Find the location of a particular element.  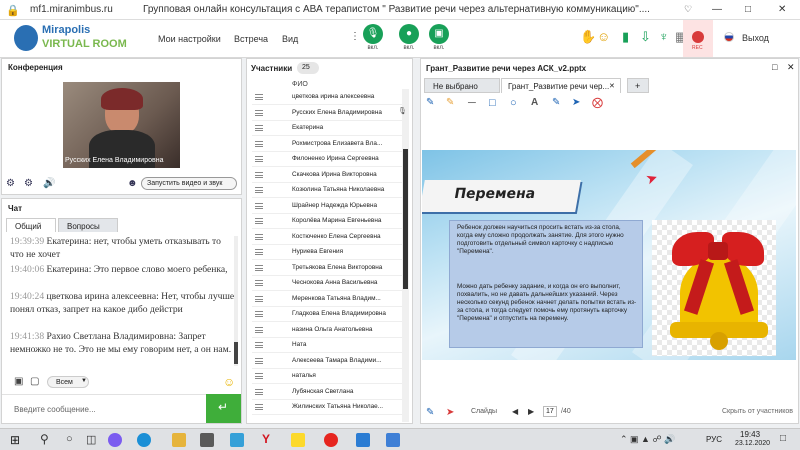

participant-row: цветкова ирина алексеевна is located at coordinates (327, 97).